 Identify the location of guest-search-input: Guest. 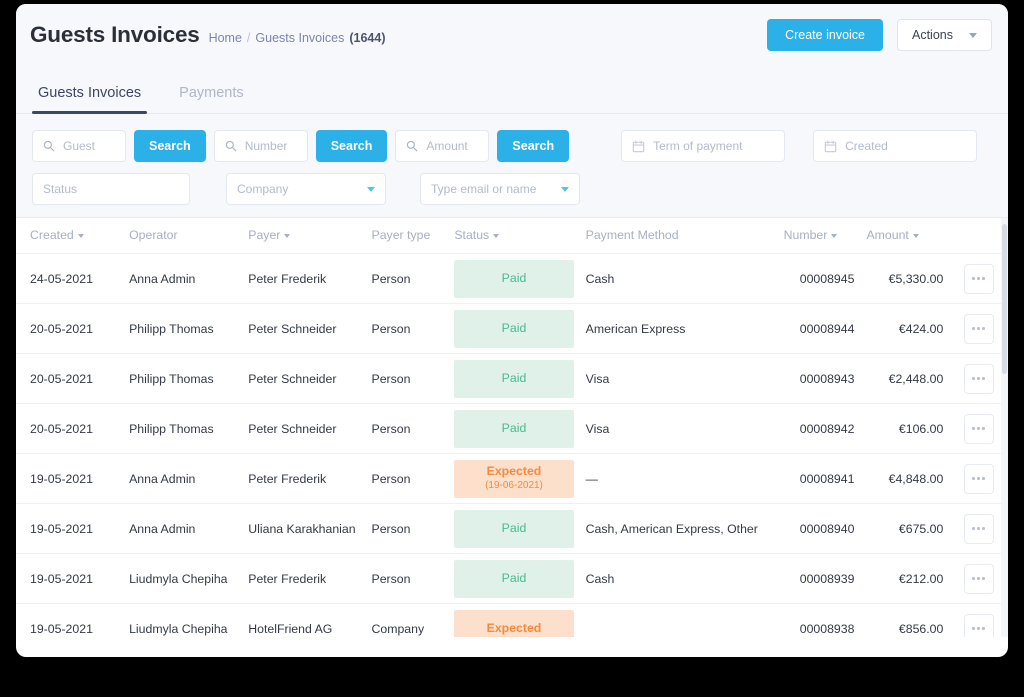
(79, 146).